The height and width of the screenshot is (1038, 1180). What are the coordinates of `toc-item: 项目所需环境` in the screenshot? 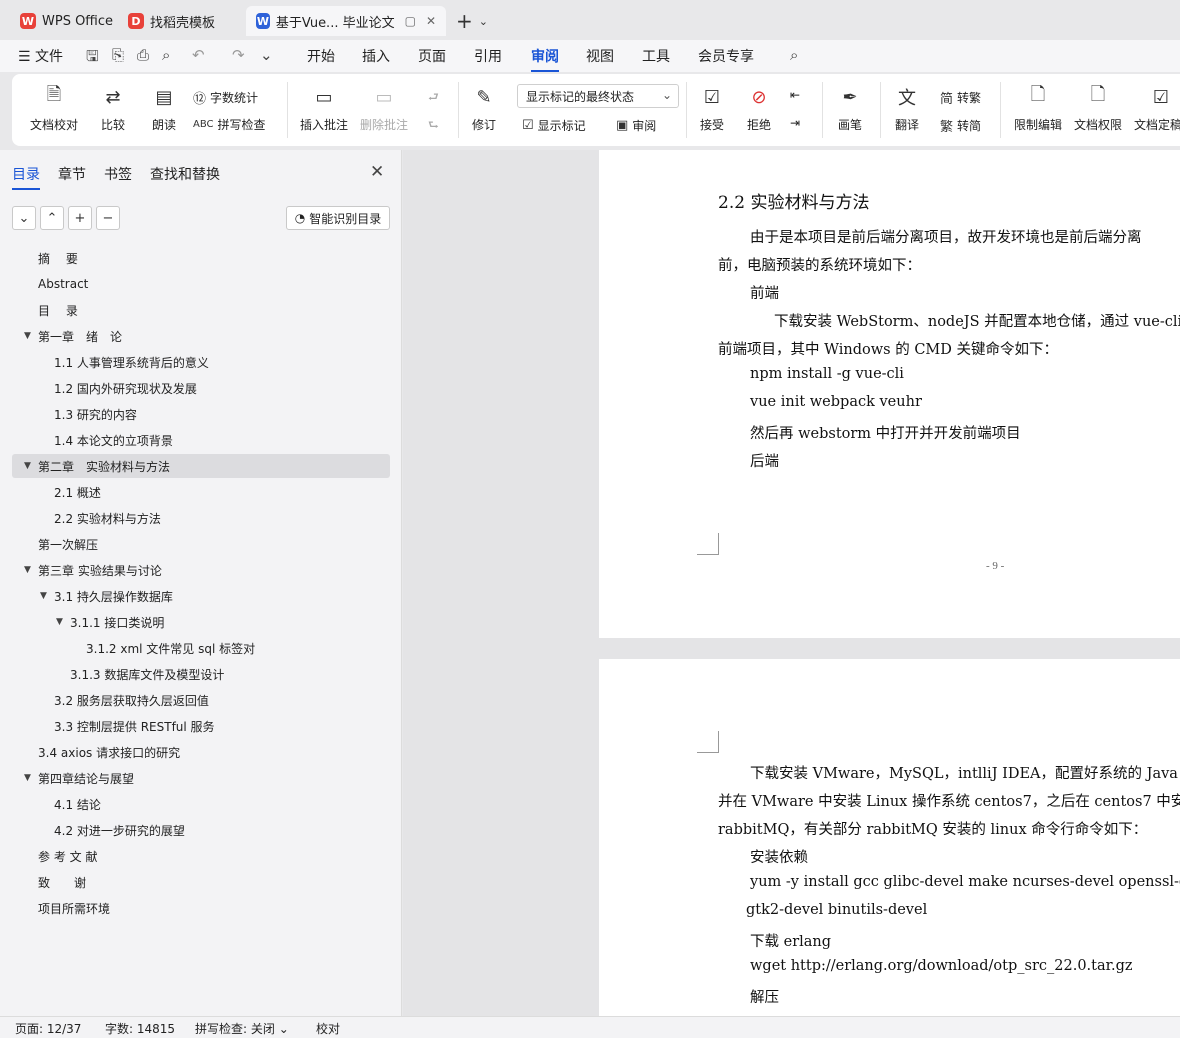 It's located at (201, 908).